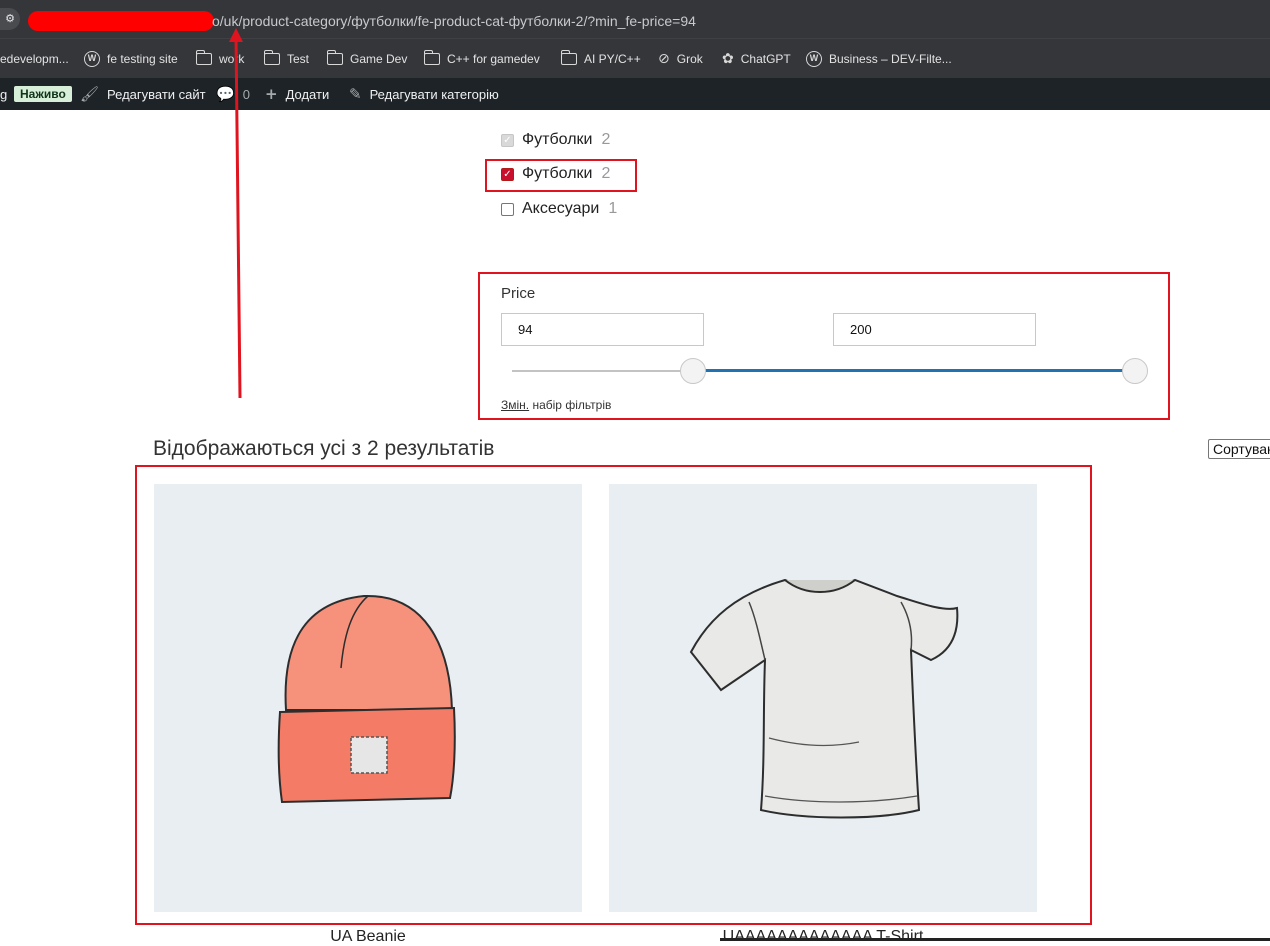 The height and width of the screenshot is (946, 1270). Describe the element at coordinates (664, 59) in the screenshot. I see `grok-icon: ⊘` at that location.